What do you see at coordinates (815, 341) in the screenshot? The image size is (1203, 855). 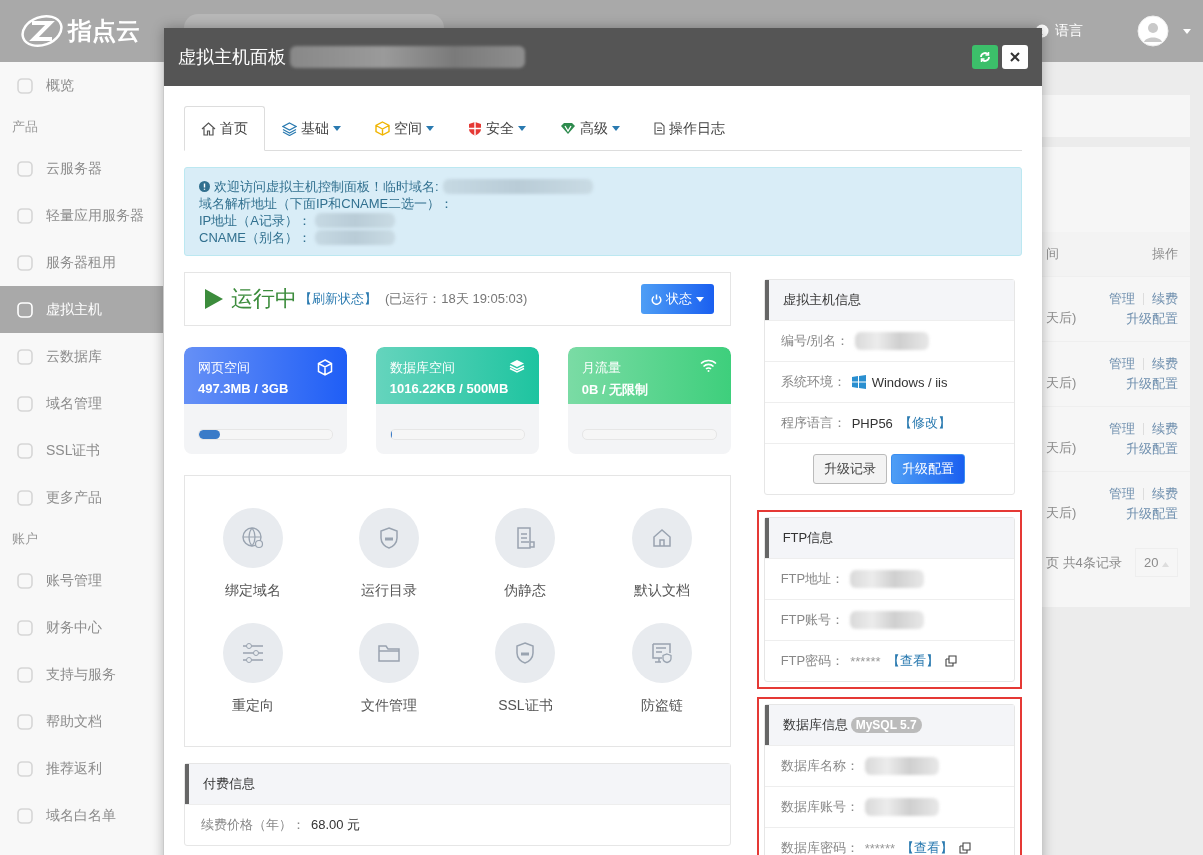 I see `field-label: 编号/别名：` at bounding box center [815, 341].